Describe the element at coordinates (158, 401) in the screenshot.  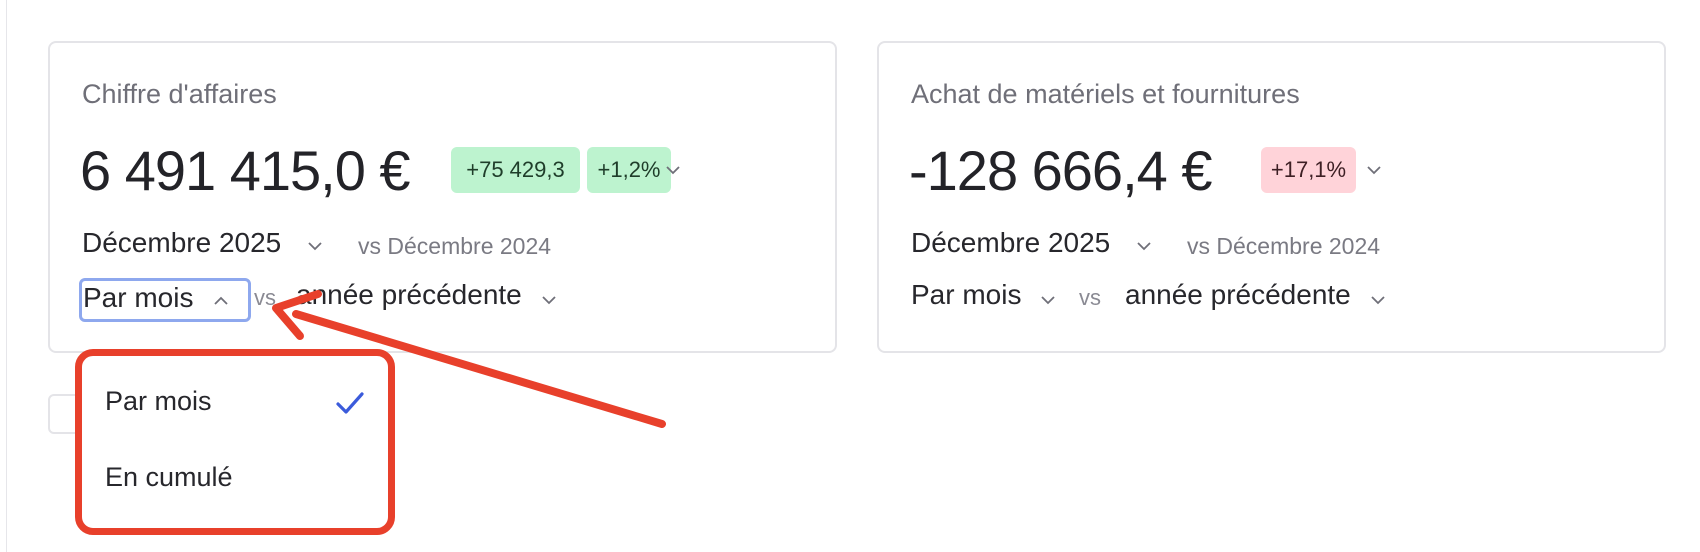
I see `dropdown-option-par-mois: Par mois` at that location.